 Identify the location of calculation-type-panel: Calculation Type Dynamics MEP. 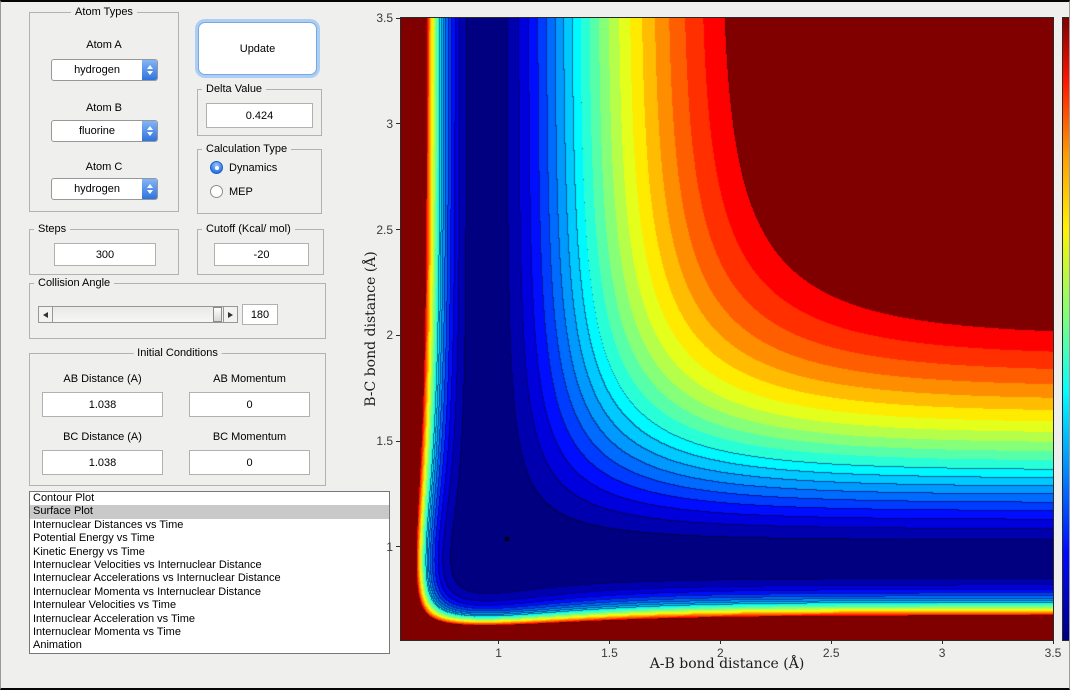
(259, 178).